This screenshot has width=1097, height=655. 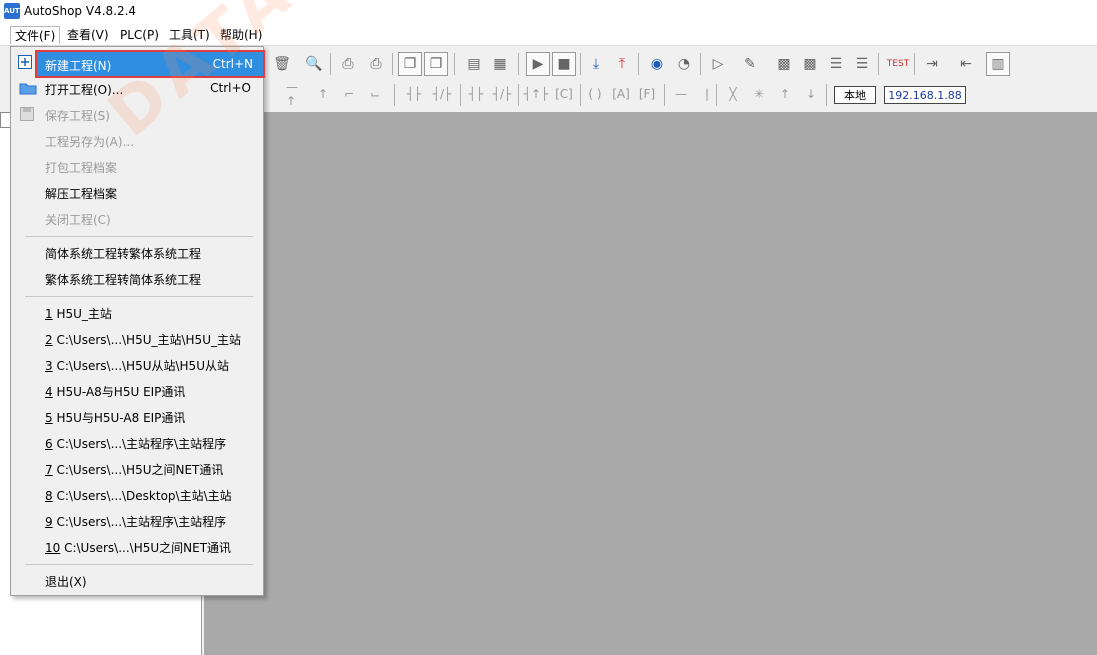 I want to click on recent-file-item: 9 C:\Users\...\主站程序\主站程序, so click(x=137, y=521).